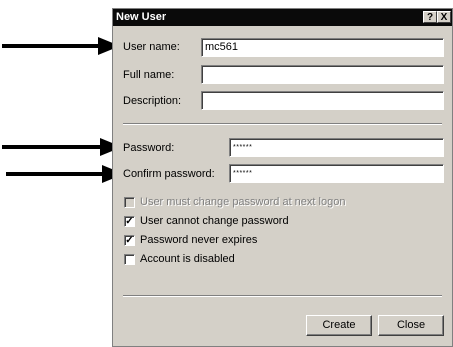 This screenshot has width=453, height=347. What do you see at coordinates (129, 240) in the screenshot?
I see `checkbox-password-never-expires: ✓` at bounding box center [129, 240].